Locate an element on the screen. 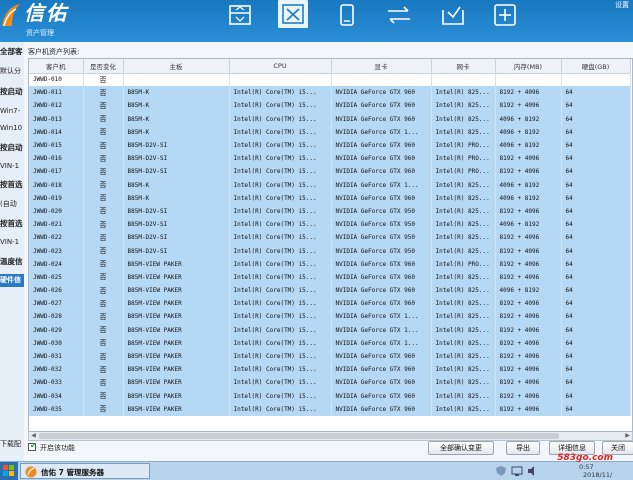 The height and width of the screenshot is (480, 633). confirm-all-changes-button: 全部确认变更 is located at coordinates (461, 448).